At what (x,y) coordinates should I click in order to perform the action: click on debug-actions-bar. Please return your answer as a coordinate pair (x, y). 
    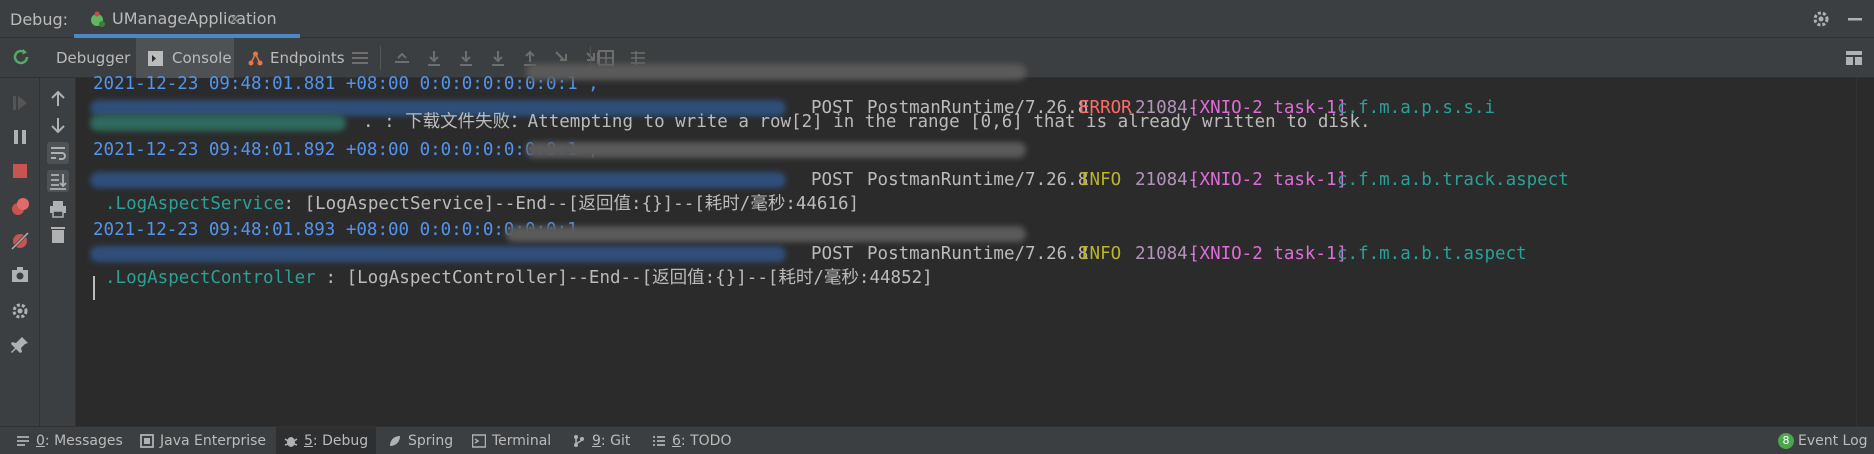
    Looking at the image, I should click on (20, 252).